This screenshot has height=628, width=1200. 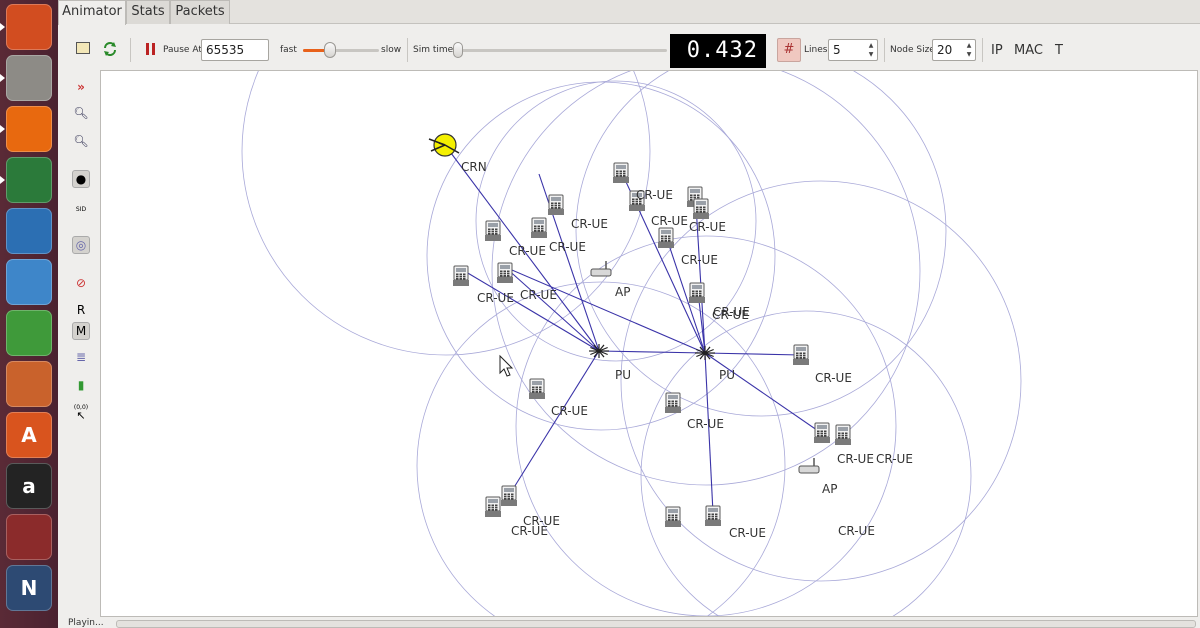 I want to click on tab-animator: Animator, so click(x=92, y=12).